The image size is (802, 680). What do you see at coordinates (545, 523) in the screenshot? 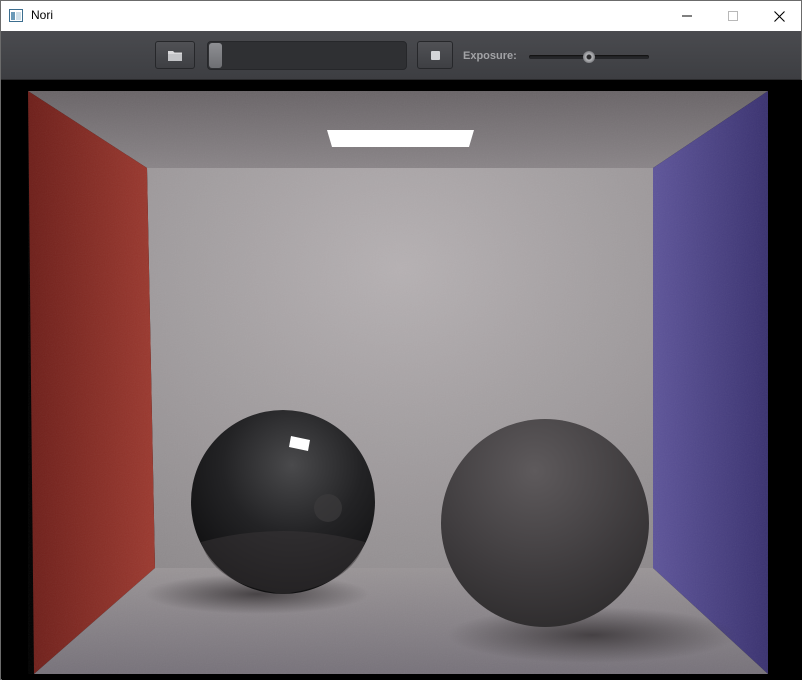
I see `diffuse-sphere` at bounding box center [545, 523].